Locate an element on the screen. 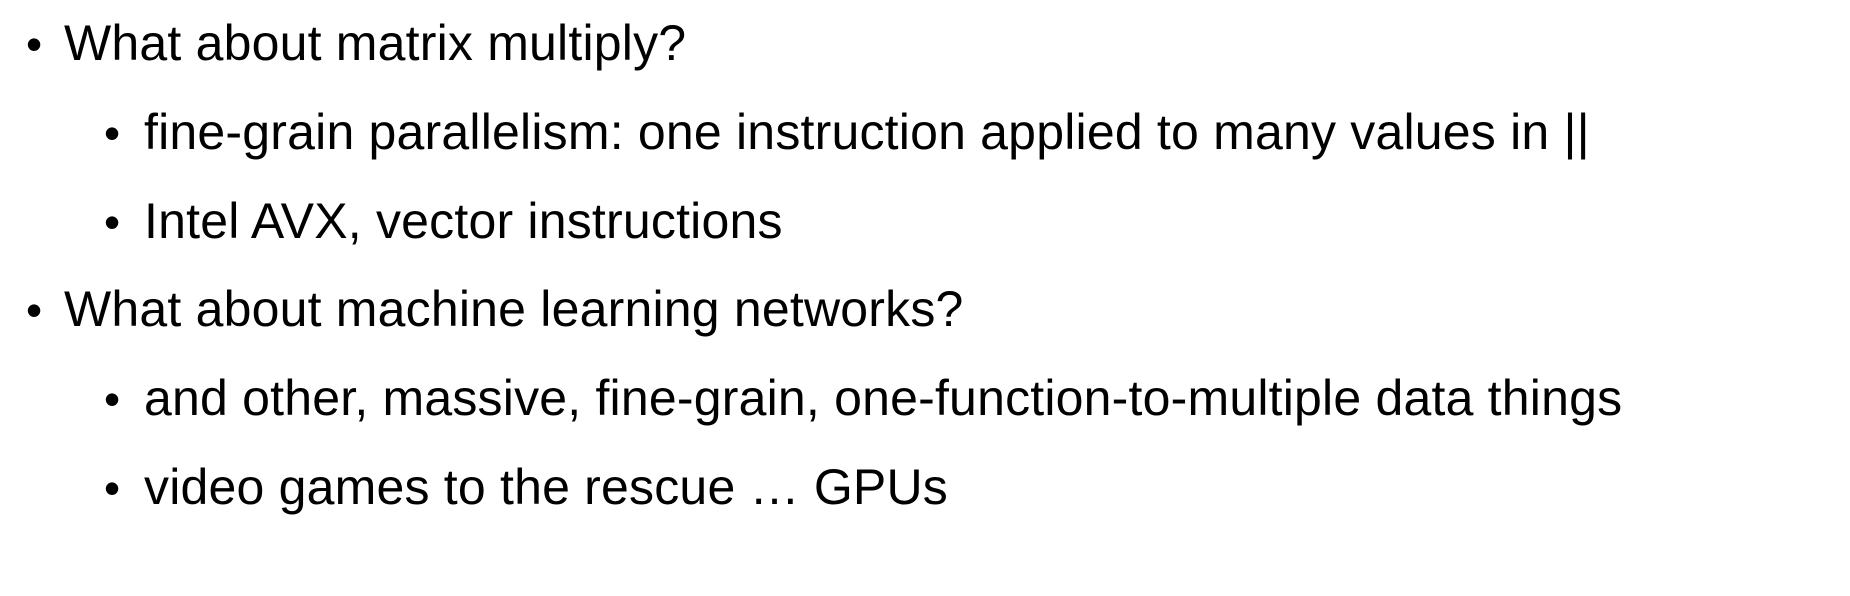  bullet-text: Intel AVX, vector instructions is located at coordinates (463, 221).